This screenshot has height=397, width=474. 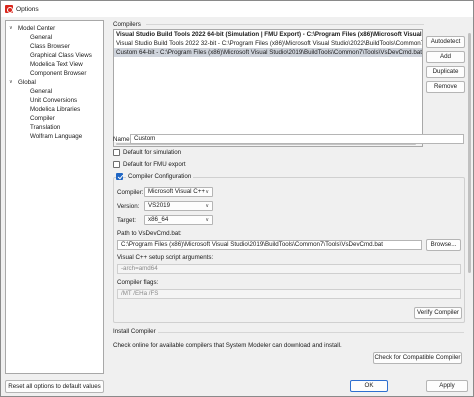 I want to click on default-fmu-label: Default for FMU export, so click(x=154, y=164).